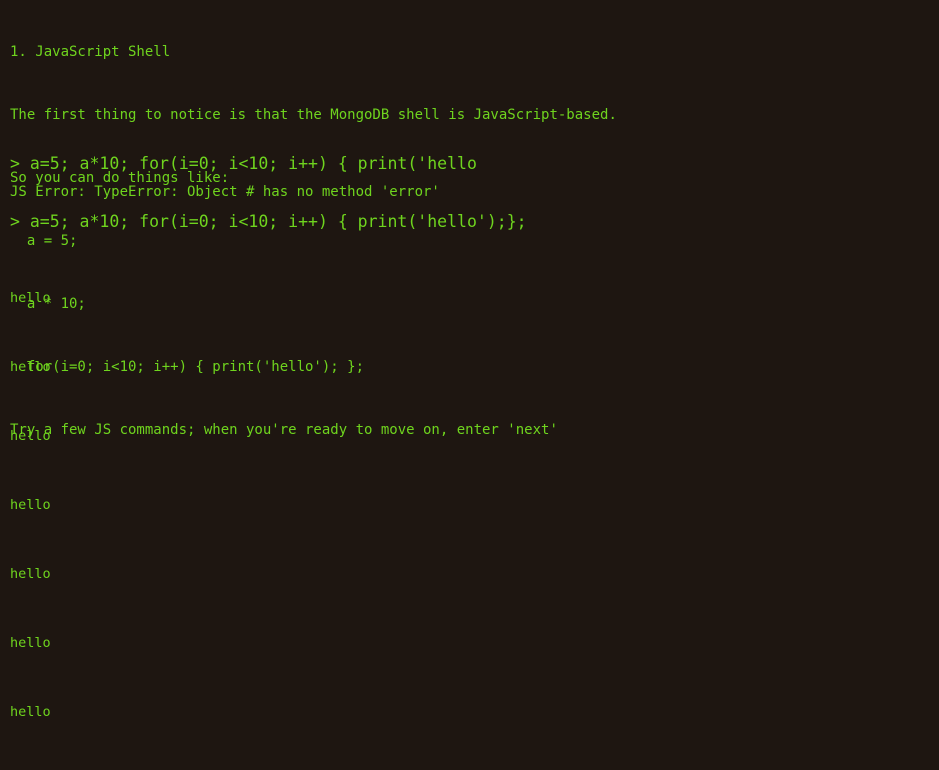 Image resolution: width=939 pixels, height=770 pixels. What do you see at coordinates (90, 52) in the screenshot?
I see `tutorial-title: 1. JavaScript Shell` at bounding box center [90, 52].